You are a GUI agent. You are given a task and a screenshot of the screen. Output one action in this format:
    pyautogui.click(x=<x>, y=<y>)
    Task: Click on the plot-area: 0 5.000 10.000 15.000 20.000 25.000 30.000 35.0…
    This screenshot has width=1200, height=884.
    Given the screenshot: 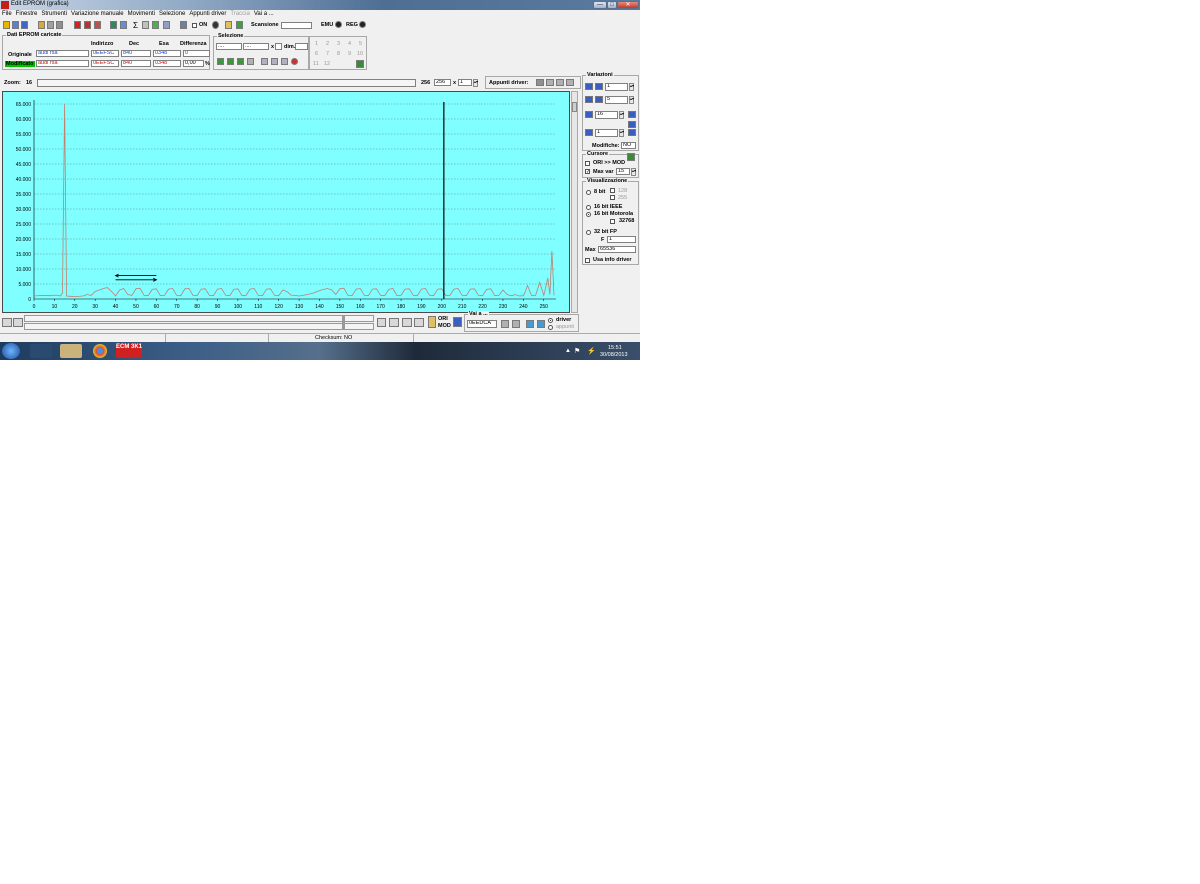 What is the action you would take?
    pyautogui.click(x=286, y=202)
    